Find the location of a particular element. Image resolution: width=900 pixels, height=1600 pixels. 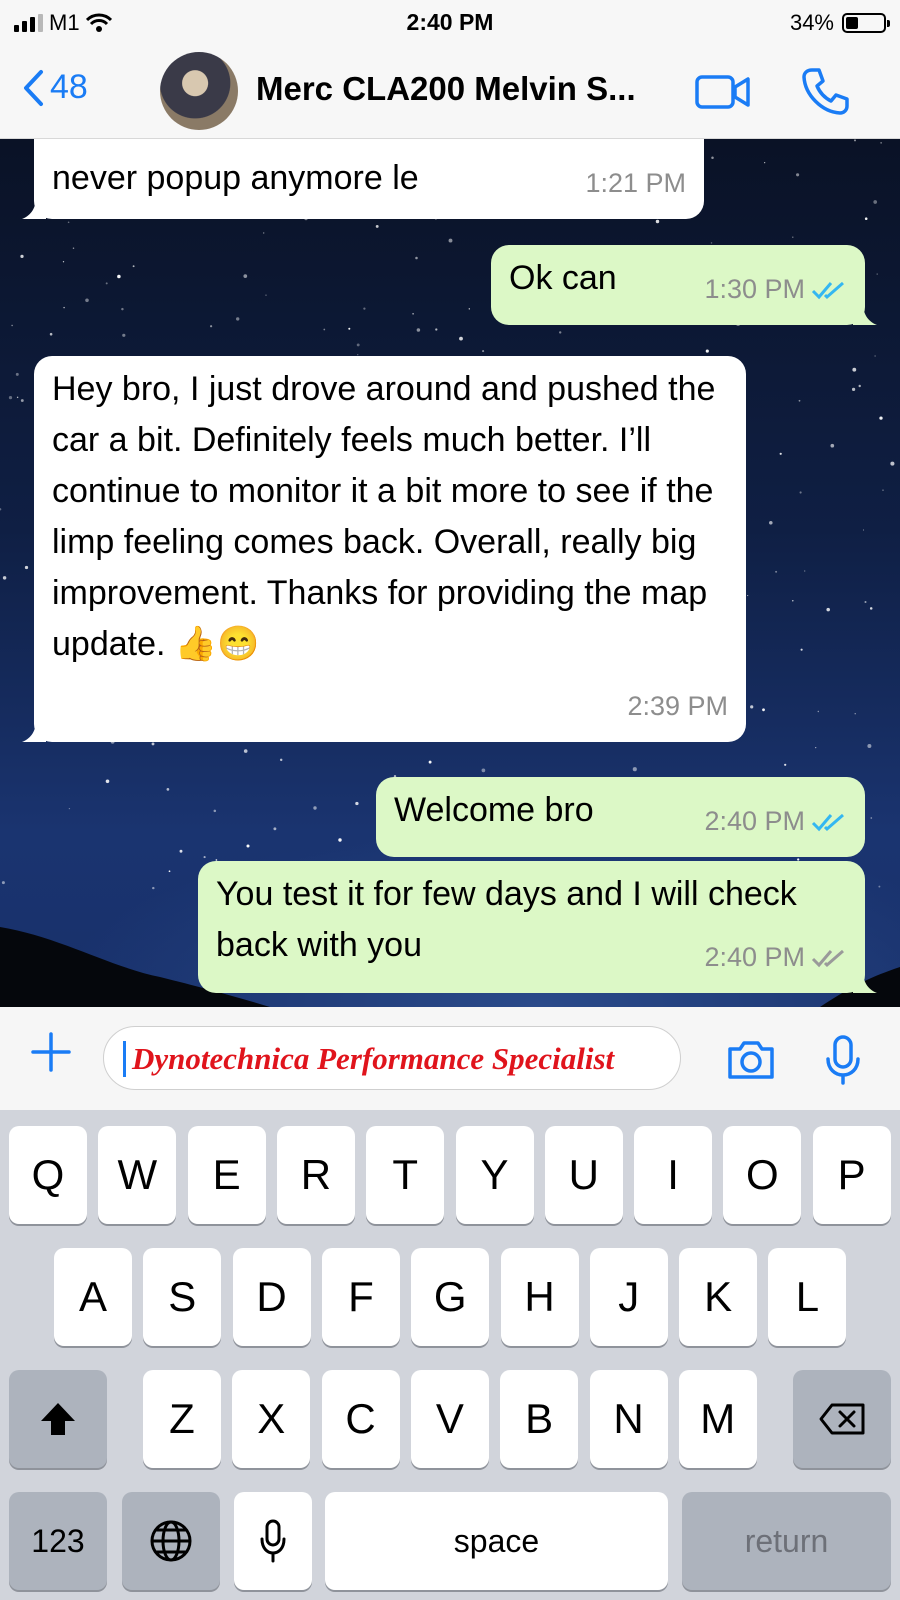

message-outgoing: Ok can 1:30 PM is located at coordinates (684, 285).